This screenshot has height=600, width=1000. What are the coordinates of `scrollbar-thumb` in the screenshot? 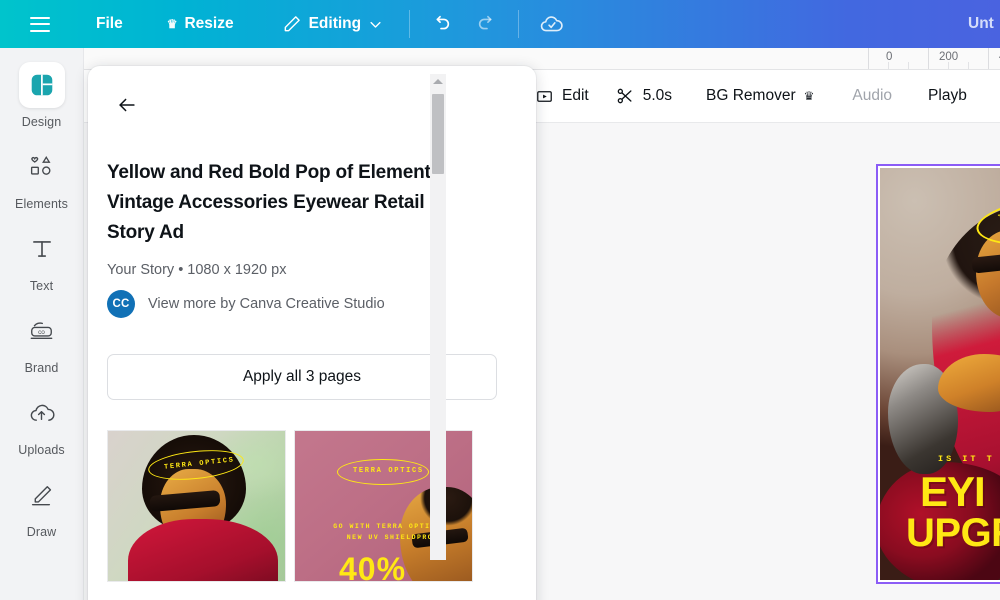 It's located at (438, 134).